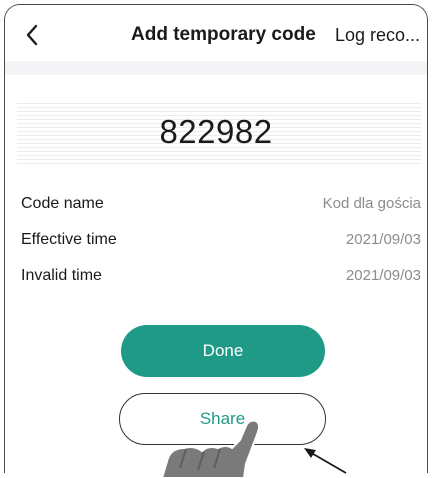  What do you see at coordinates (62, 203) in the screenshot?
I see `detail-label: Code name` at bounding box center [62, 203].